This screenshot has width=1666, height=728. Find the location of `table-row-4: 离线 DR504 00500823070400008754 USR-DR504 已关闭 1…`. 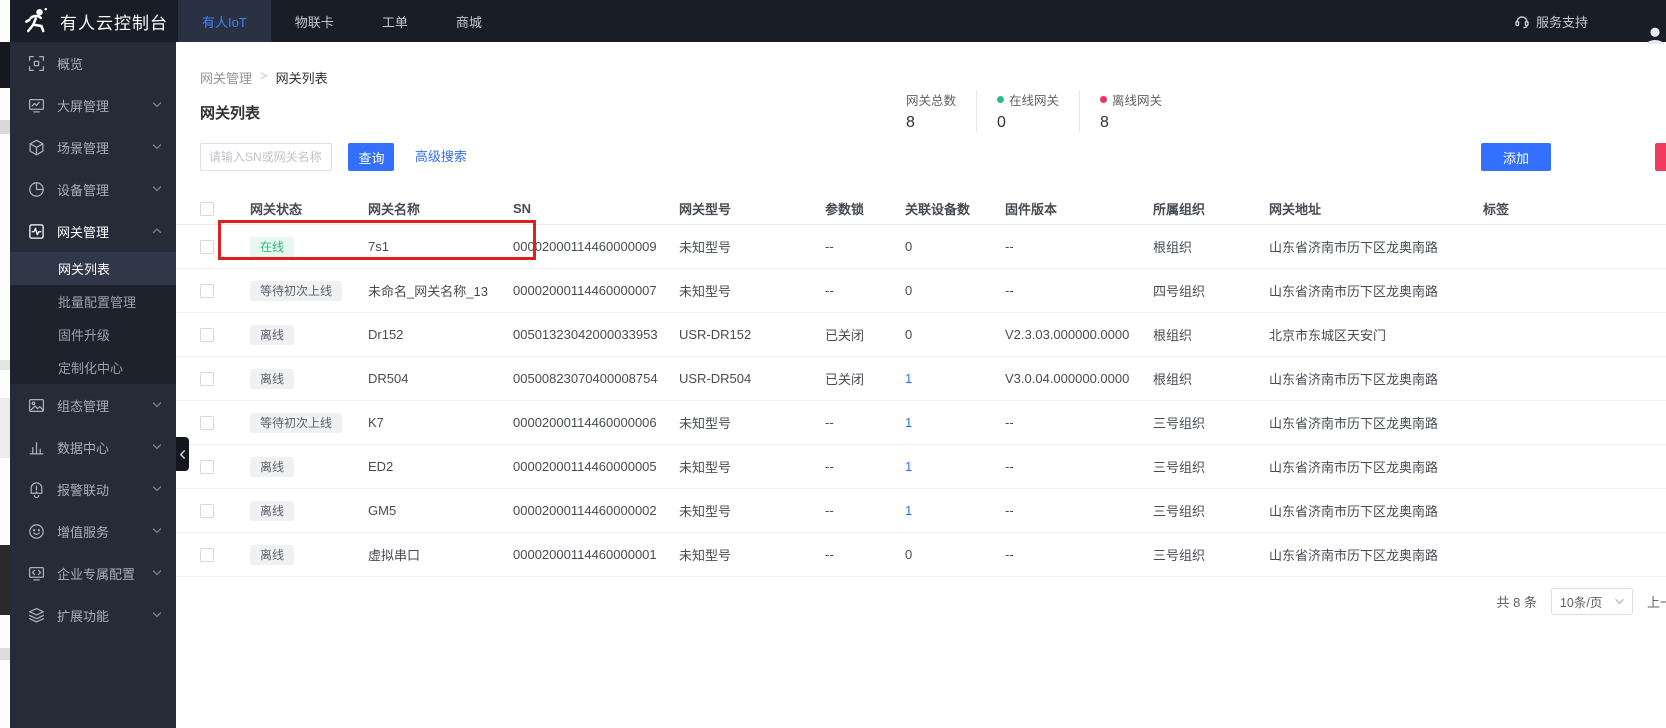

table-row-4: 离线 DR504 00500823070400008754 USR-DR504 已关闭 1… is located at coordinates (921, 379).